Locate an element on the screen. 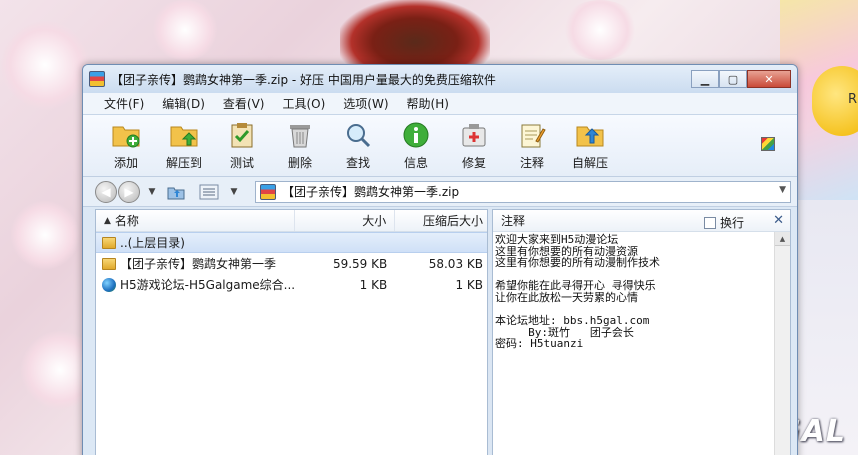 Image resolution: width=858 pixels, height=455 pixels. up-folder-button is located at coordinates (176, 192).